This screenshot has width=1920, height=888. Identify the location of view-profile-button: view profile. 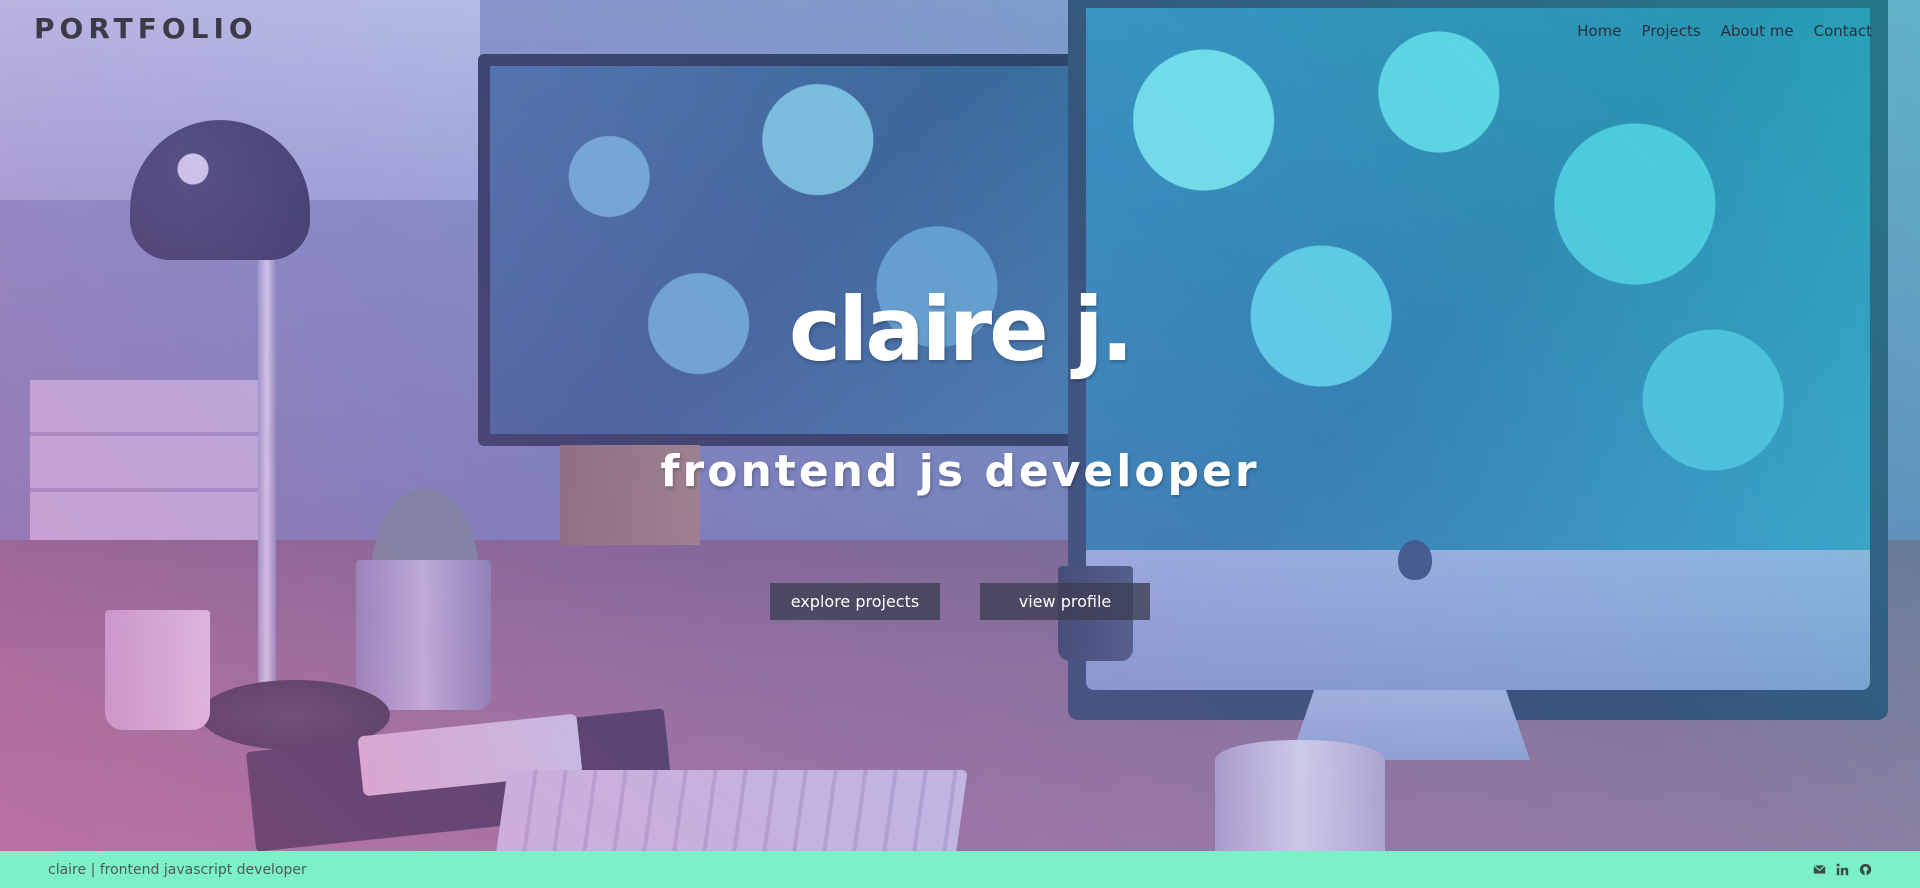
(1065, 601).